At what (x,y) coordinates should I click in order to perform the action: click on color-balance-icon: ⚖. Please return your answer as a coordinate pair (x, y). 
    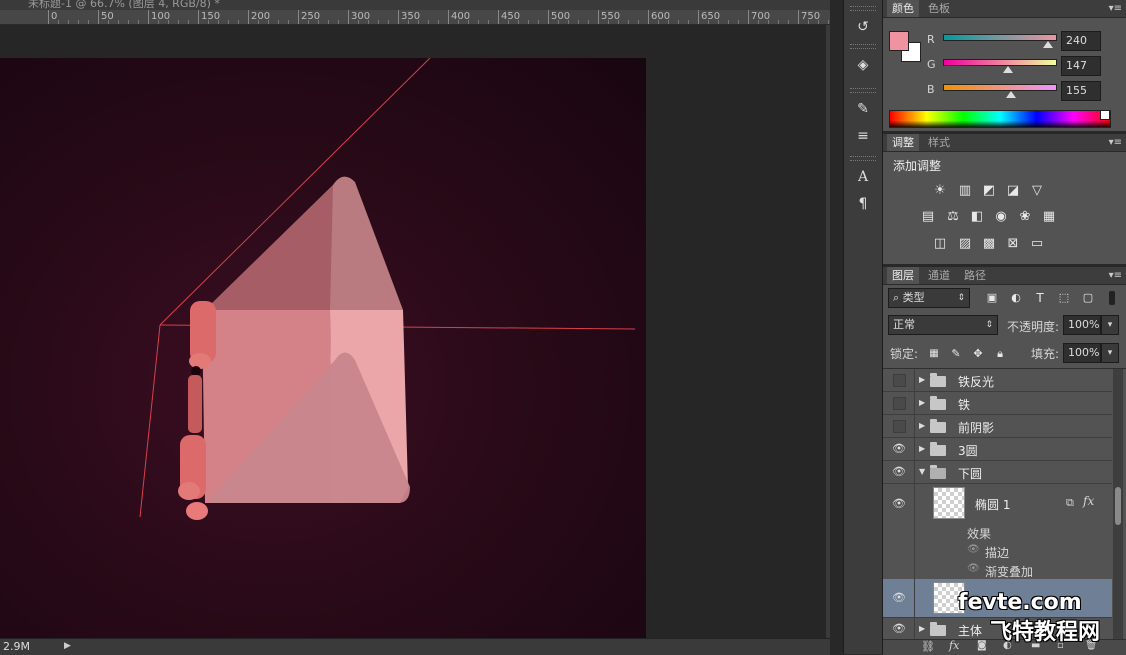
    Looking at the image, I should click on (953, 217).